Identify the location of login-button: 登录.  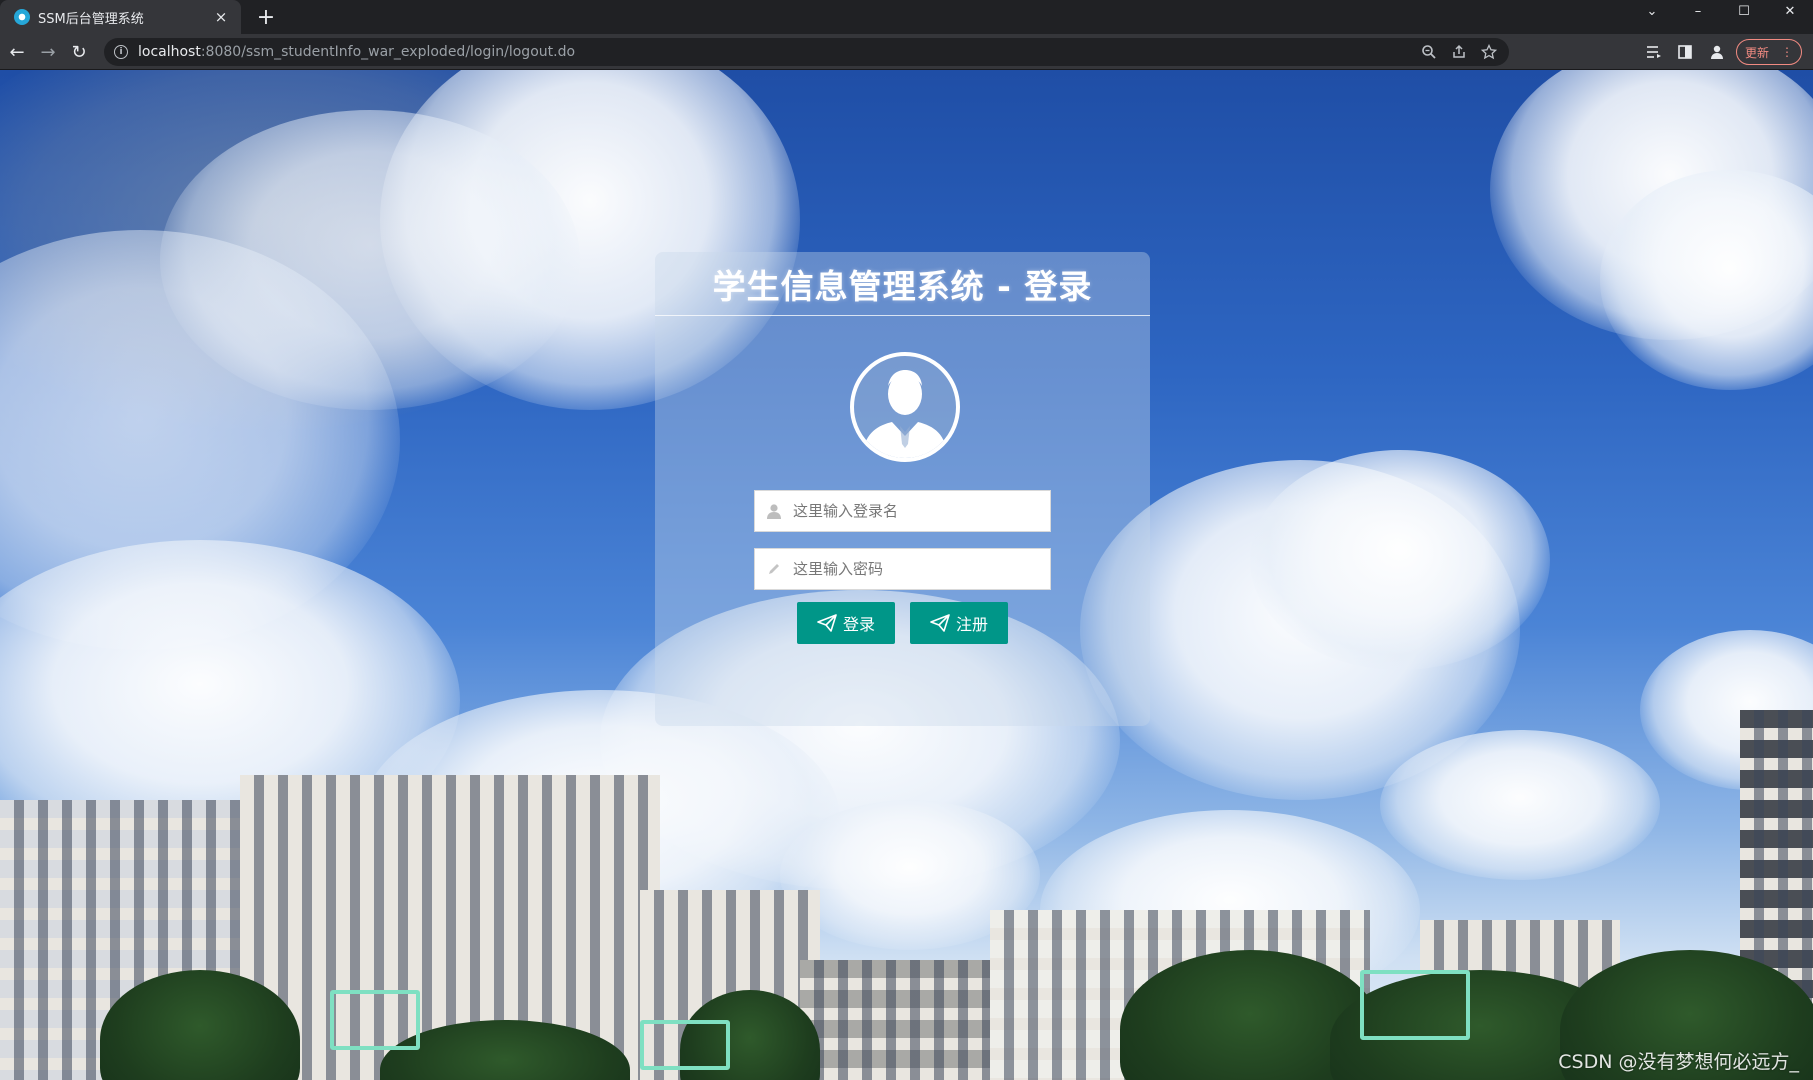
(846, 623).